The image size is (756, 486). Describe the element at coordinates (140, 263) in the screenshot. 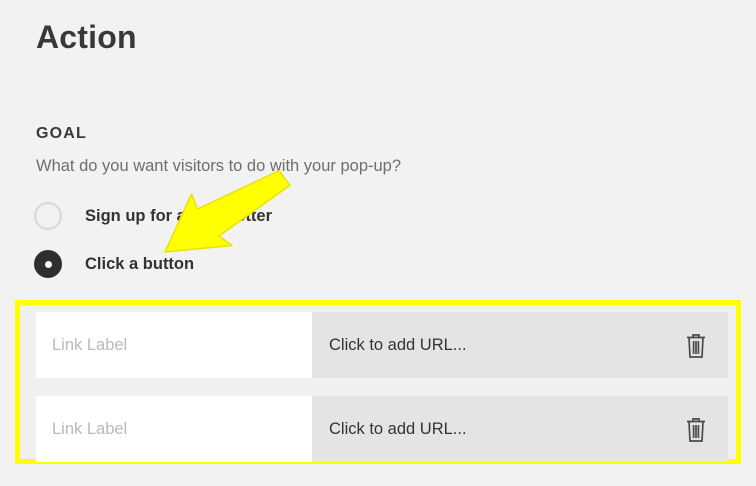

I see `radio-label-click-button: Click a button` at that location.